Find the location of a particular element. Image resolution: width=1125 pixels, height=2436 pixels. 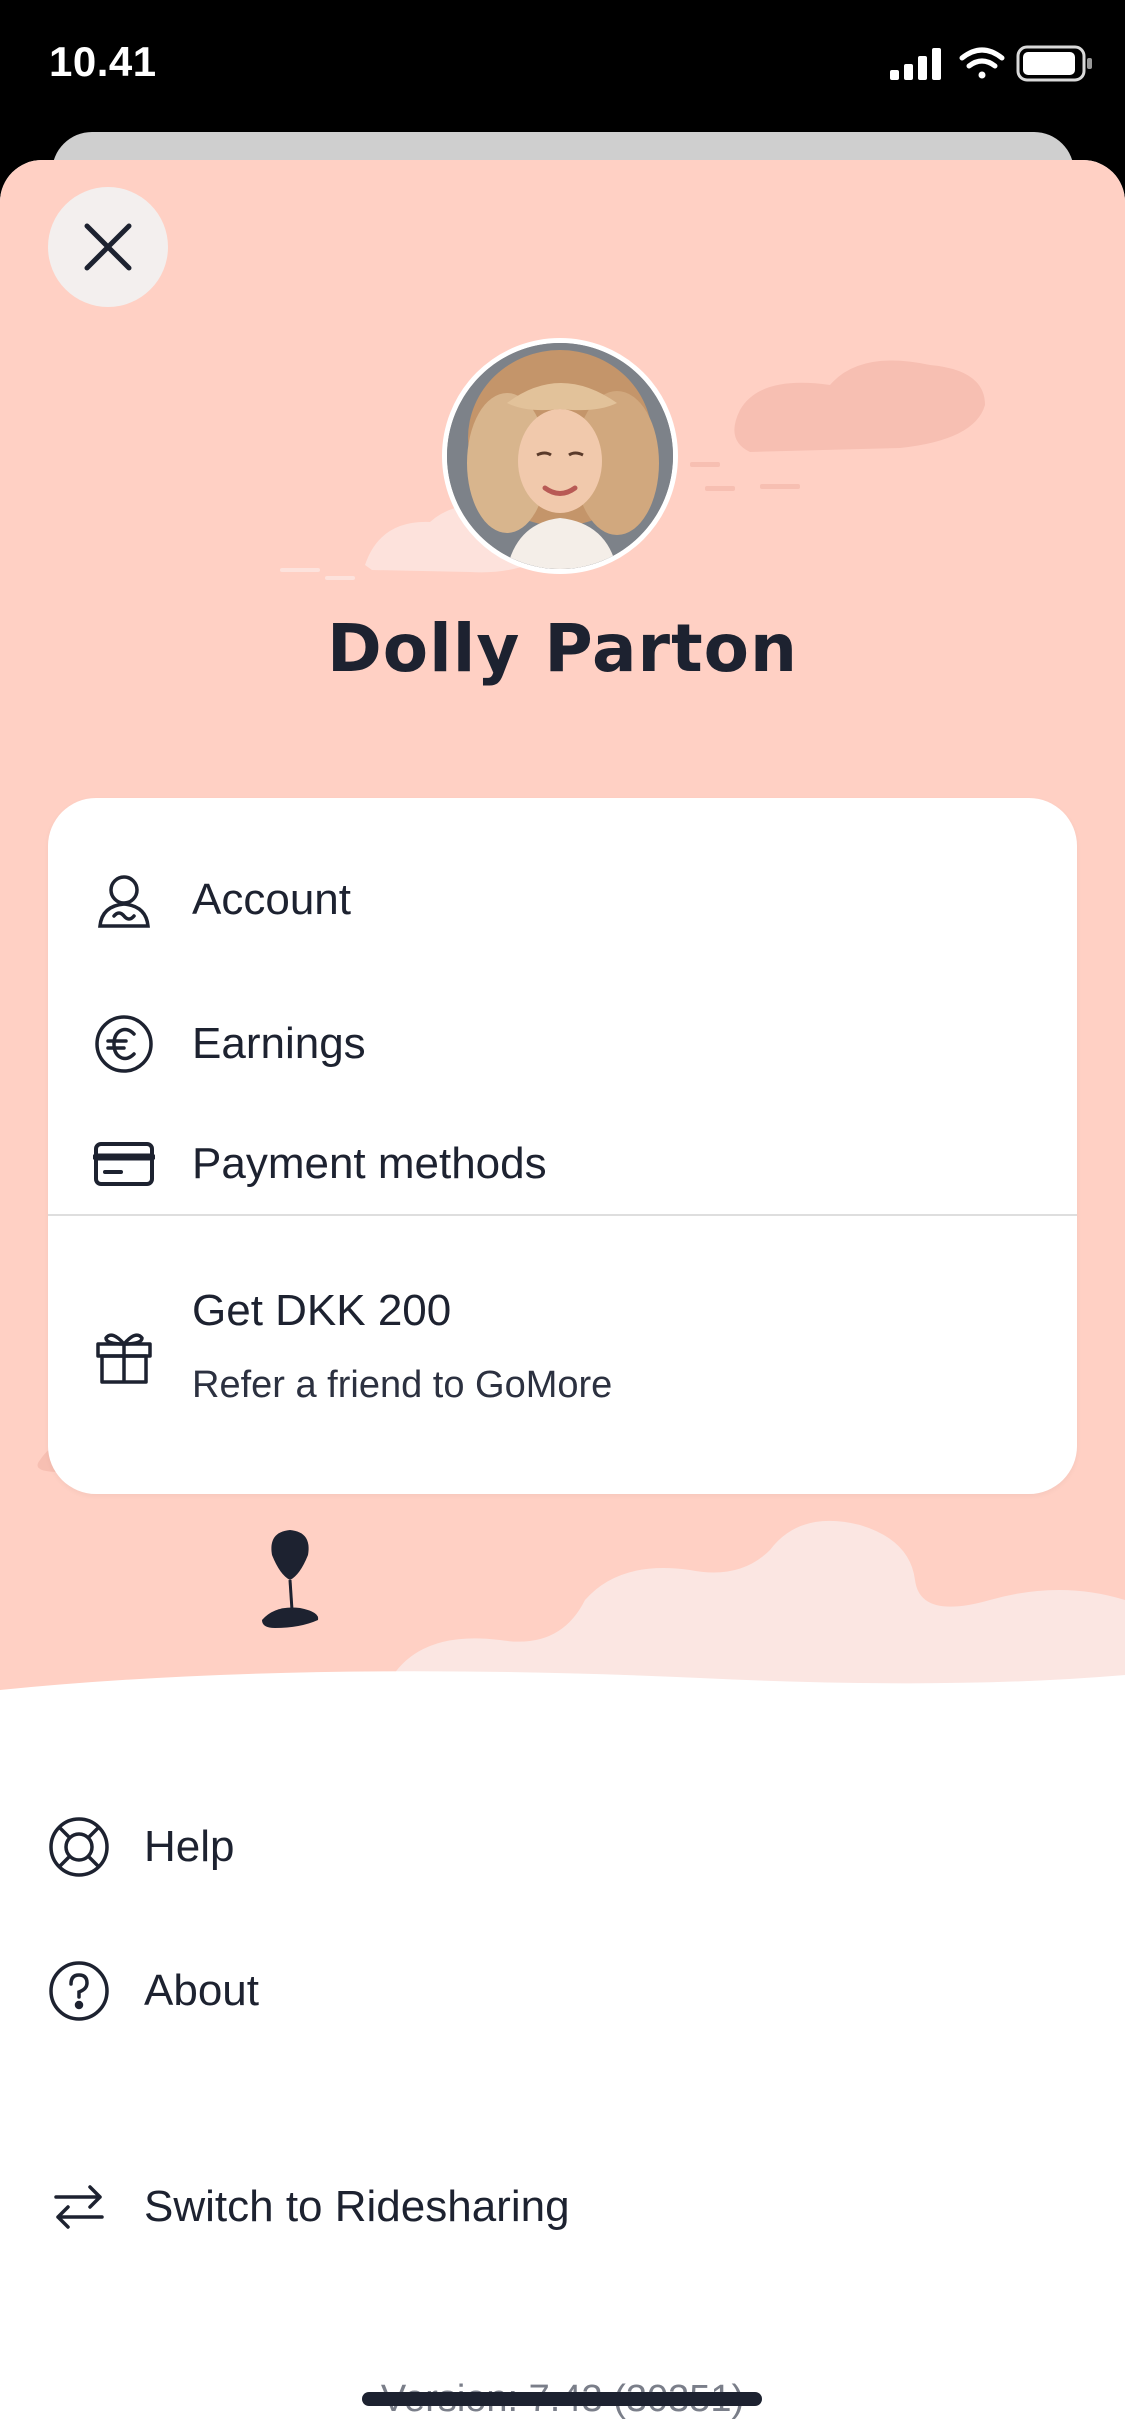

avatar is located at coordinates (560, 456).